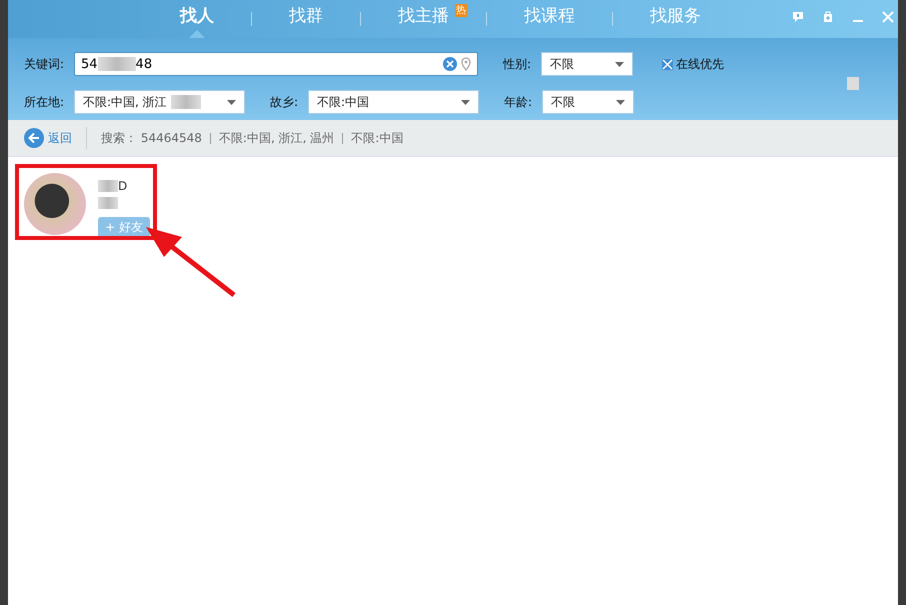 This screenshot has width=906, height=605. Describe the element at coordinates (285, 102) in the screenshot. I see `field-label: 故乡:` at that location.